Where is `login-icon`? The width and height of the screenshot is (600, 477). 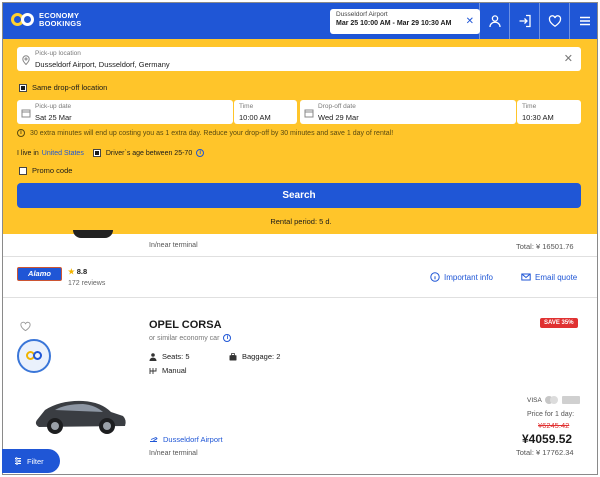
login-icon is located at coordinates (524, 21).